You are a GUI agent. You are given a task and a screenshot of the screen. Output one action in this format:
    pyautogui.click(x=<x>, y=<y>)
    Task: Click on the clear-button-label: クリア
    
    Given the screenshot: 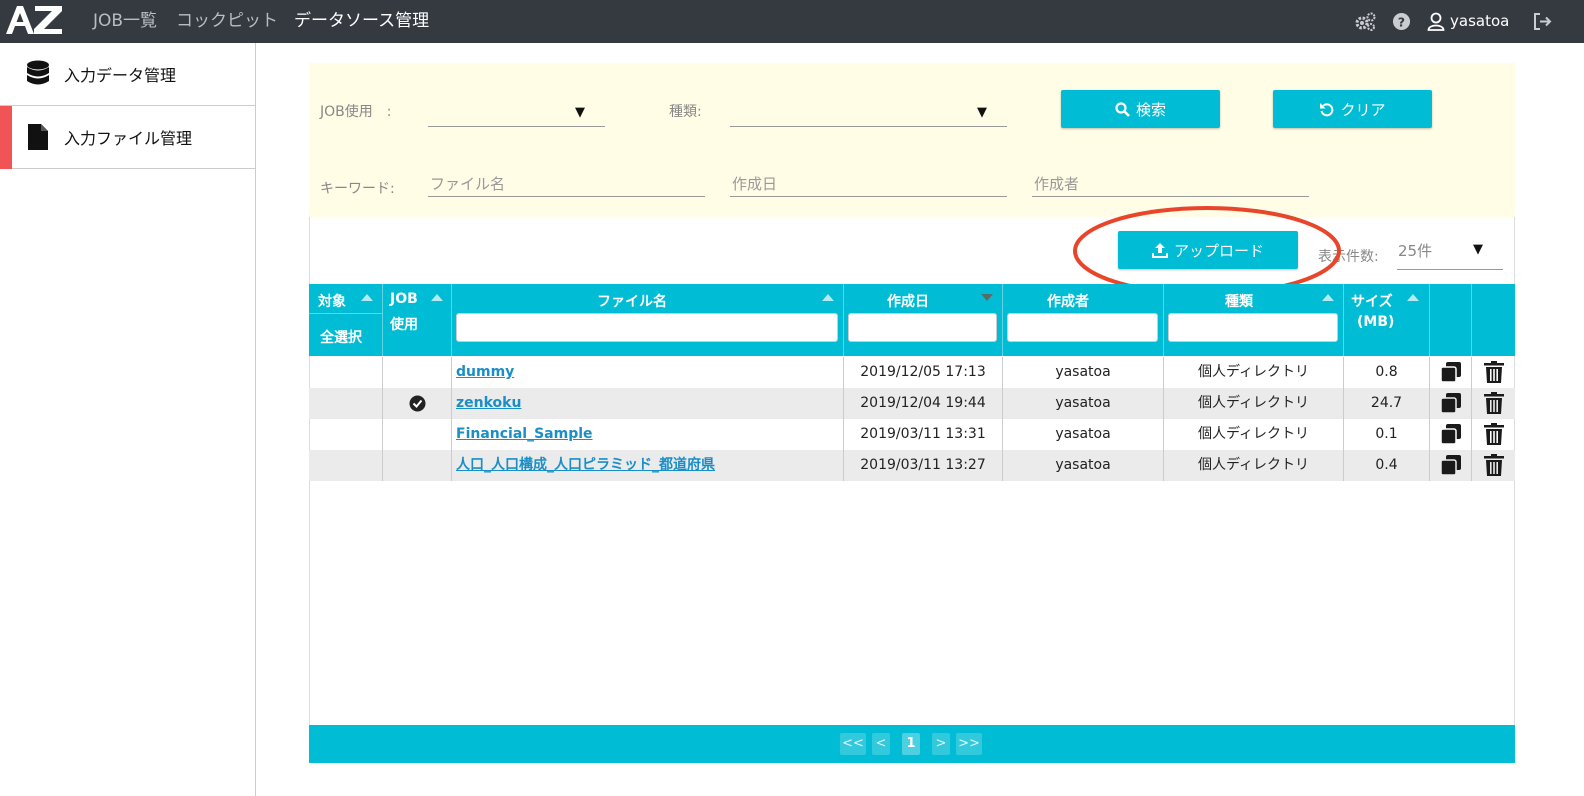 What is the action you would take?
    pyautogui.click(x=1363, y=109)
    